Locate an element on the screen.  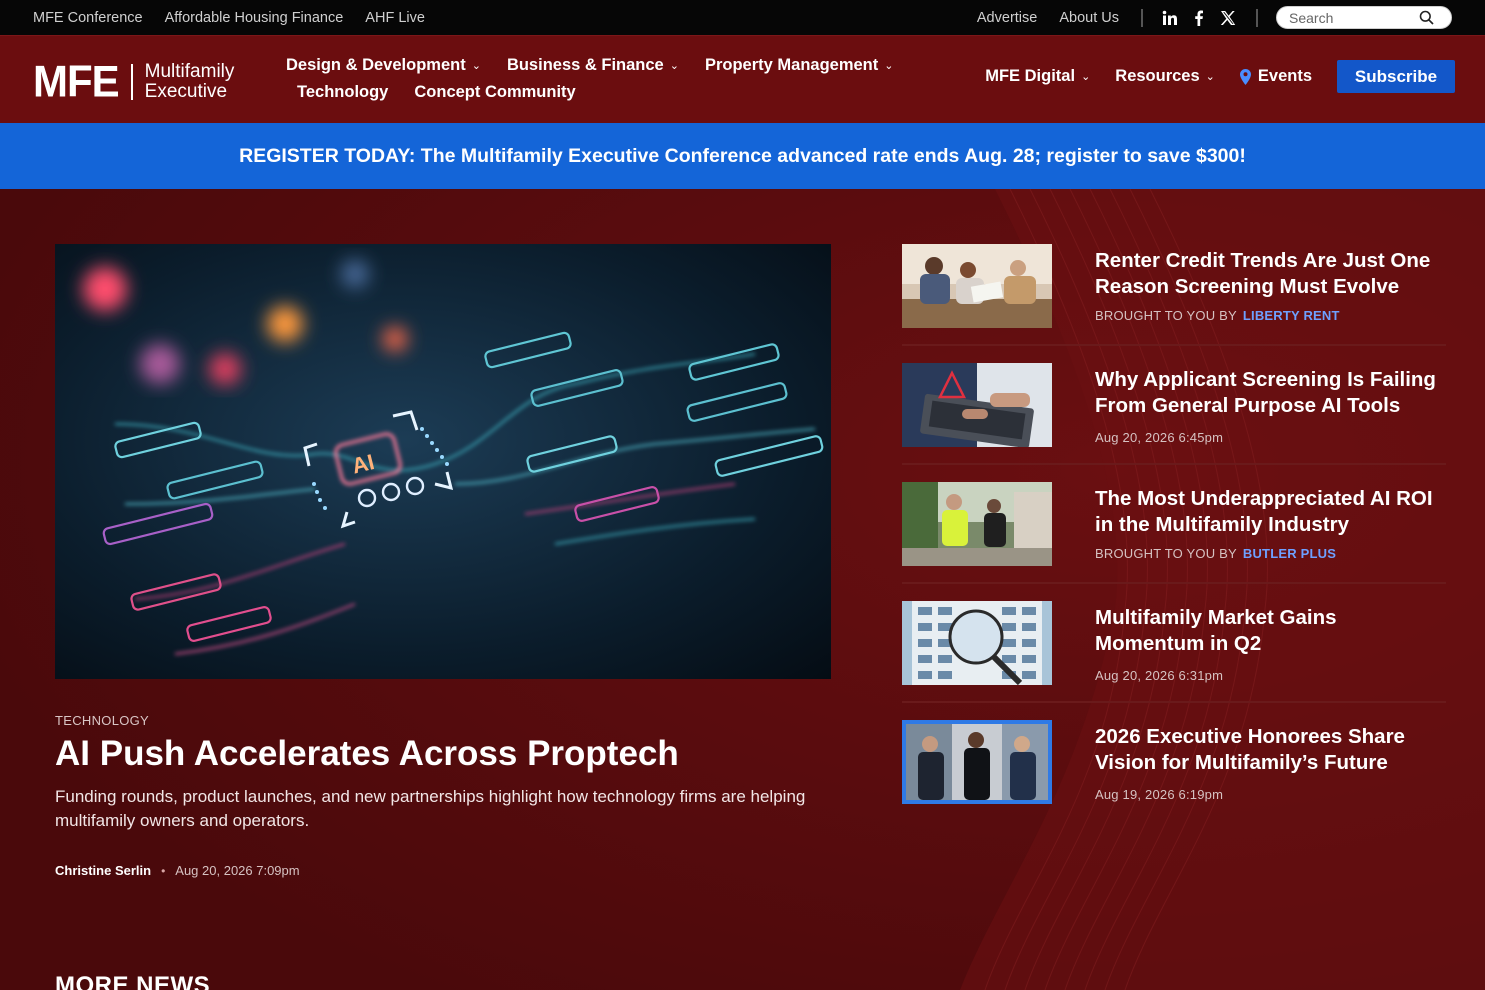
link-affordable-housing-finance: Affordable Housing Finance is located at coordinates (254, 18).